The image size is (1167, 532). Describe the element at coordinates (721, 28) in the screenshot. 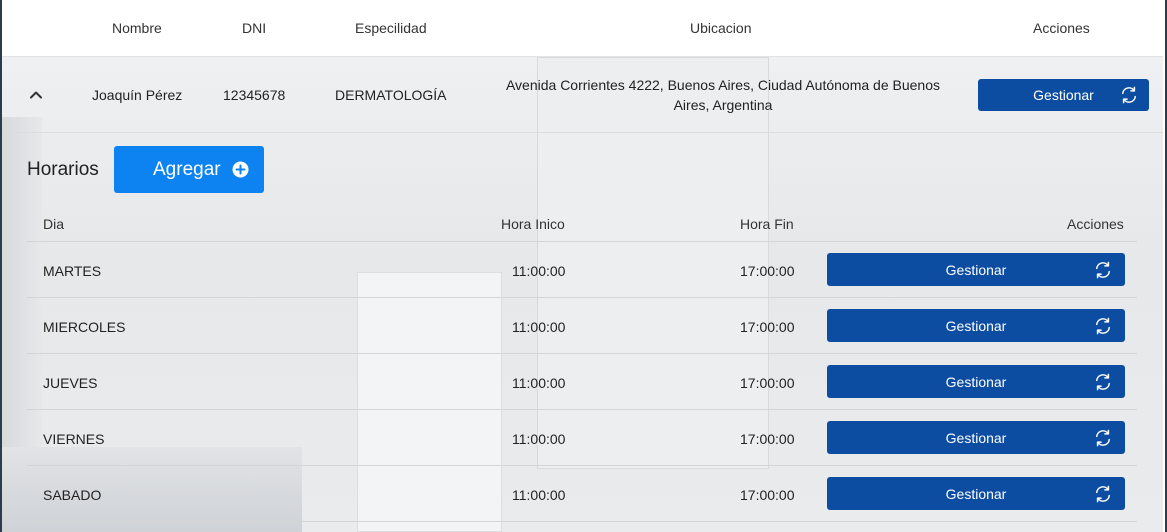

I see `column-header-ubicacion: Ubicacion` at that location.